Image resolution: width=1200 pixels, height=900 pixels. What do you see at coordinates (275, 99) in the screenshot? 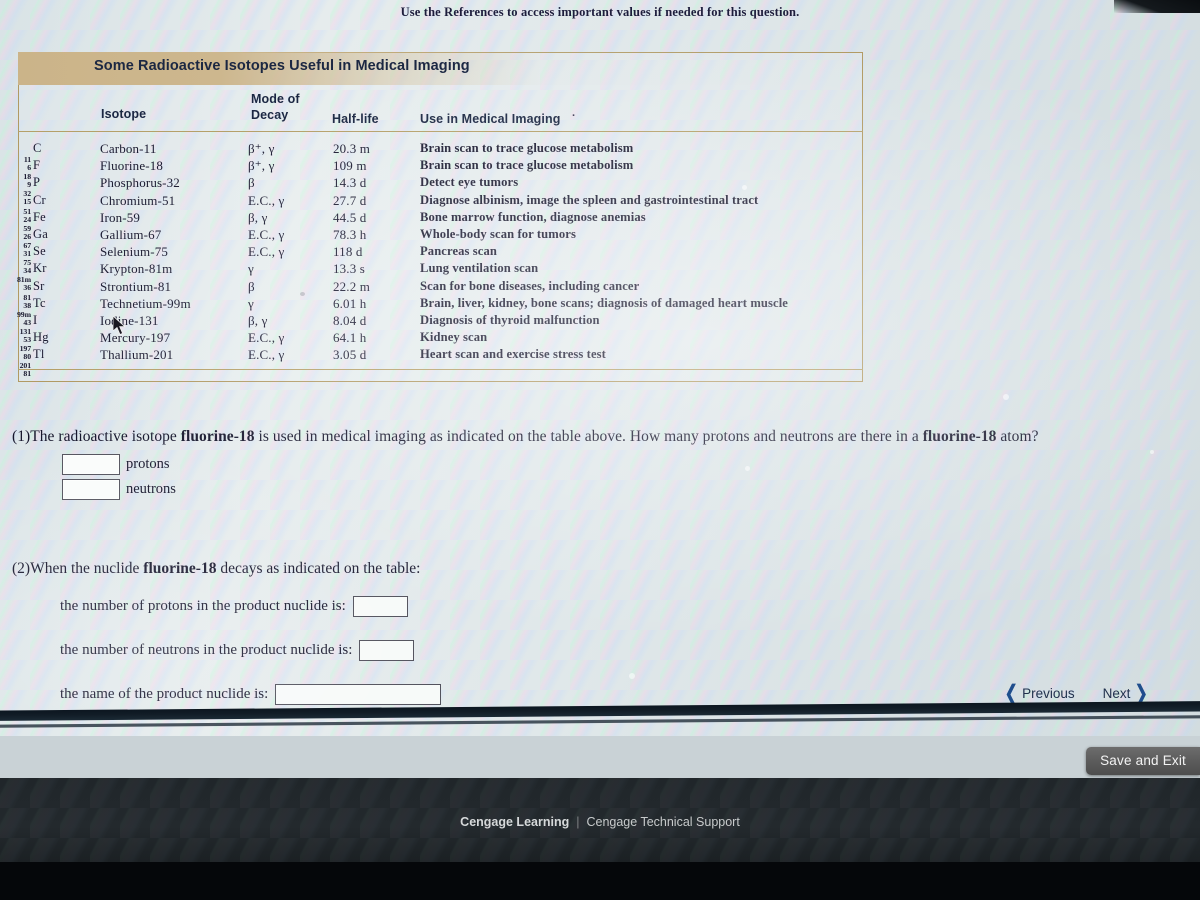
I see `column-header-mode-line1: Mode of` at bounding box center [275, 99].